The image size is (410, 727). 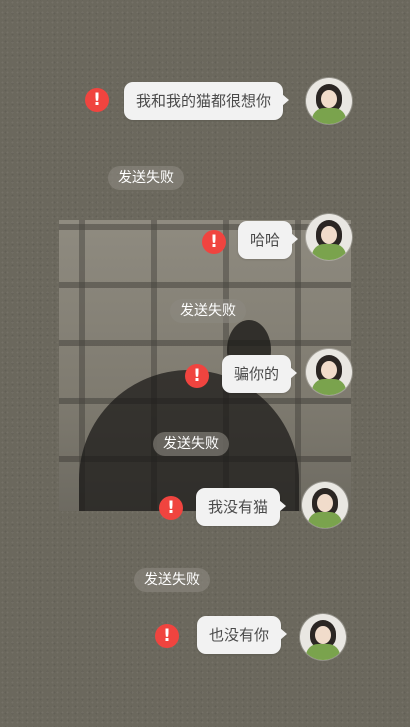 What do you see at coordinates (257, 373) in the screenshot?
I see `message-text: 骗你的` at bounding box center [257, 373].